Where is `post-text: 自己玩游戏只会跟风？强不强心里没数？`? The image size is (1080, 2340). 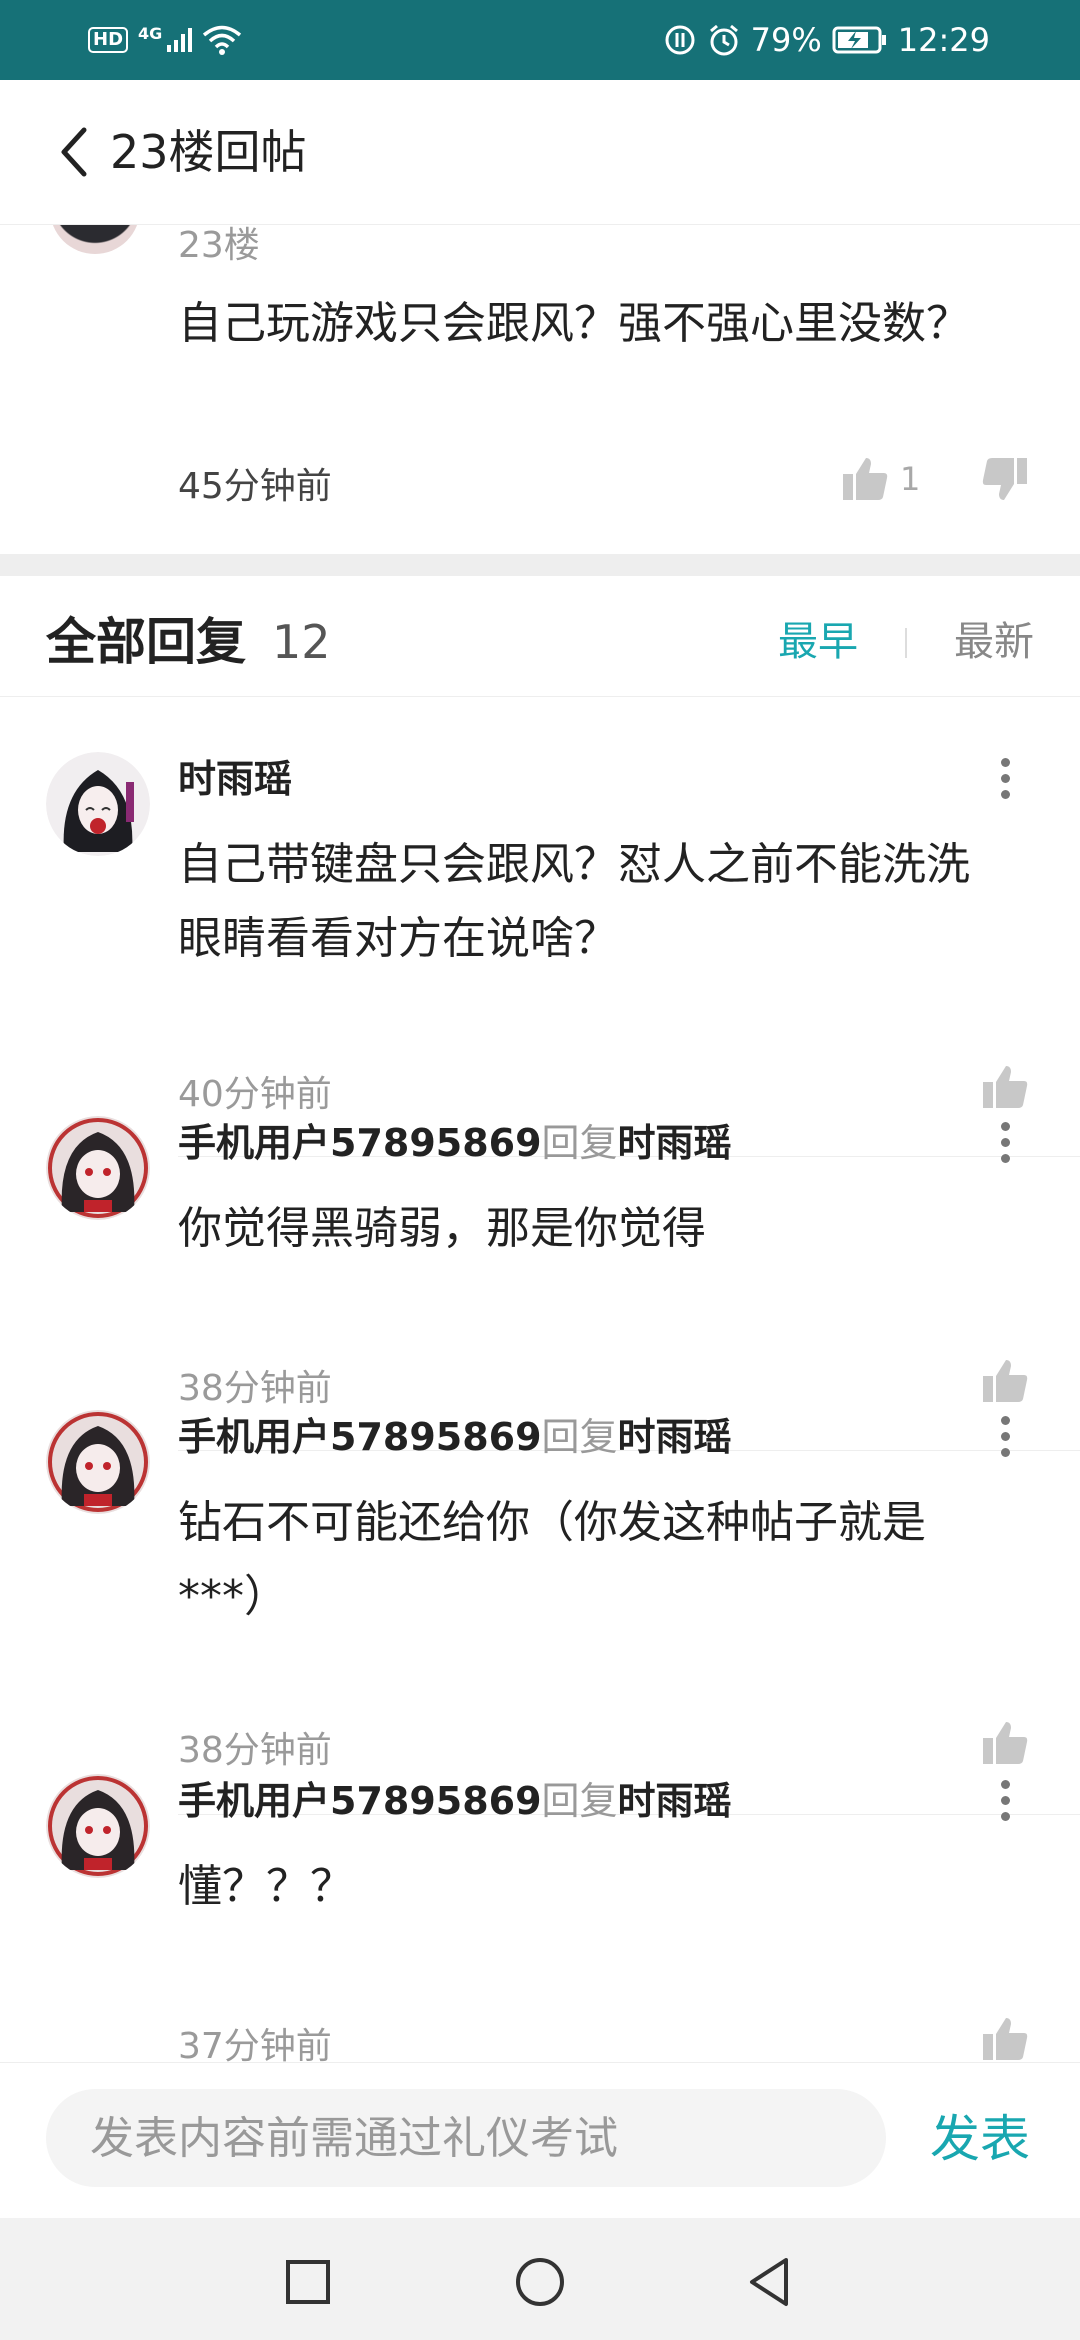 post-text: 自己玩游戏只会跟风？强不强心里没数？ is located at coordinates (574, 323).